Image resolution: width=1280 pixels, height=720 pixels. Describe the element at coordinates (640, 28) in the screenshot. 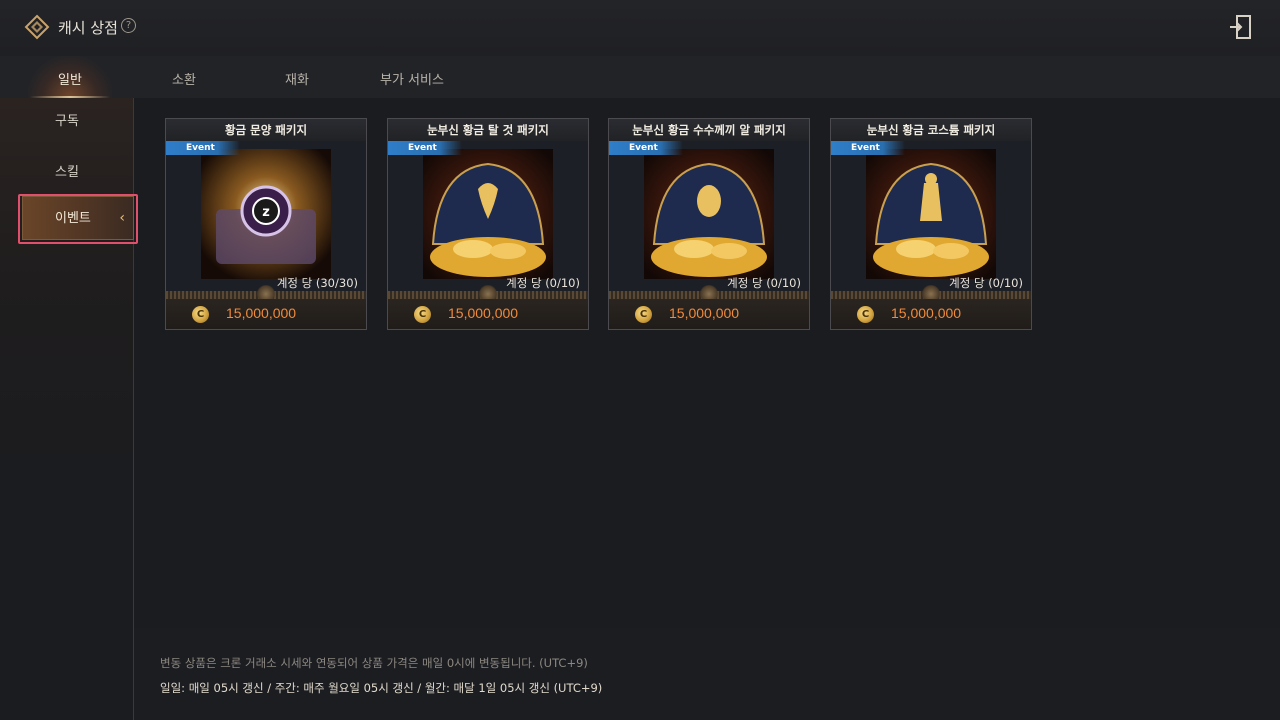

I see `header-bar: 캐시 상점 ?` at that location.